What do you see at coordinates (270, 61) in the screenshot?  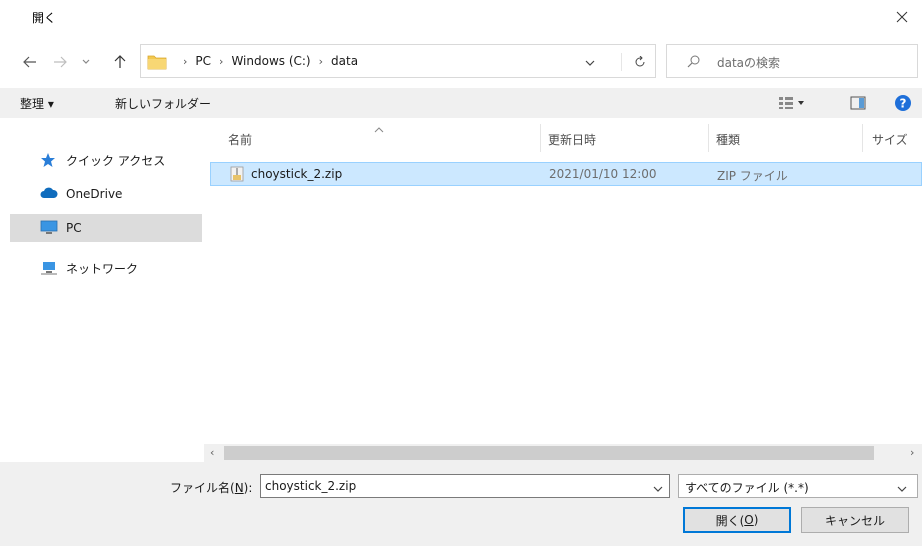 I see `breadcrumb-drive: Windows (C:)` at bounding box center [270, 61].